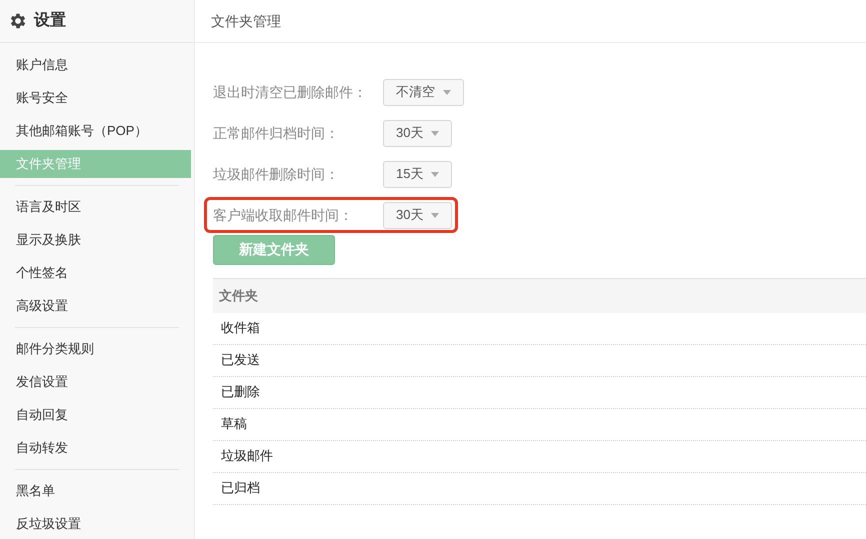 This screenshot has width=866, height=539. Describe the element at coordinates (539, 488) in the screenshot. I see `table-cell: 已归档` at that location.